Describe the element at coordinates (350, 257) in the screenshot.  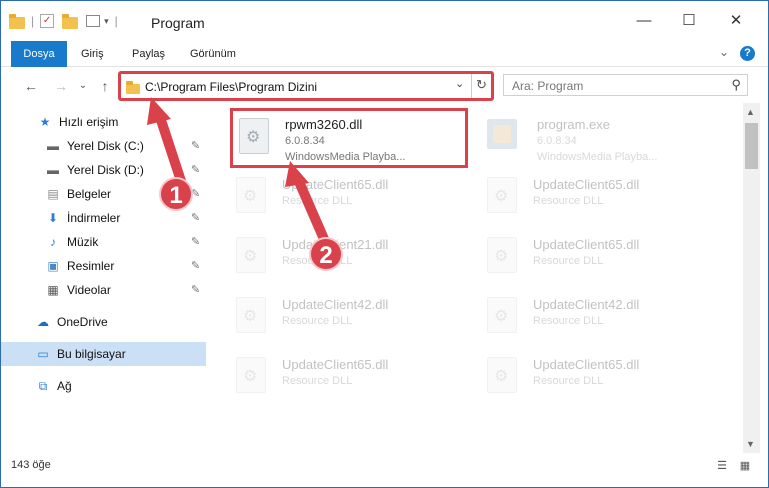
I see `file-item: UpdateClient21.dll Resource DLL` at that location.